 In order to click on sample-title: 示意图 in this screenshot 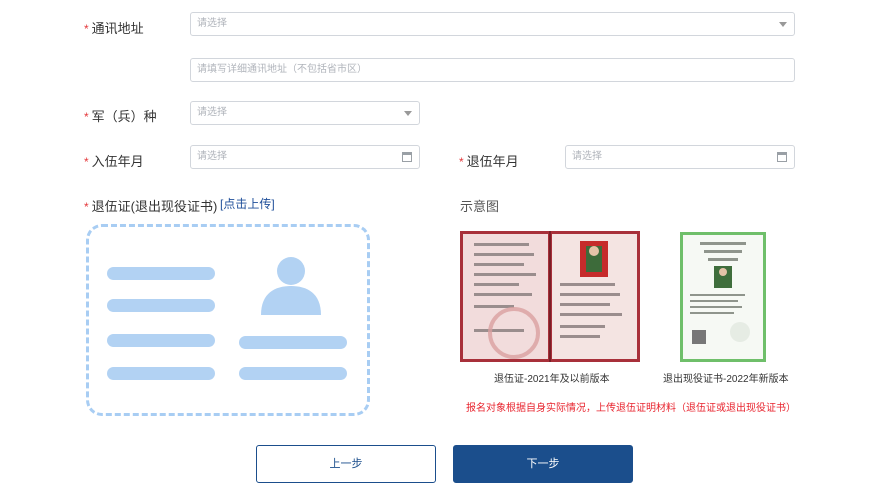, I will do `click(480, 206)`.